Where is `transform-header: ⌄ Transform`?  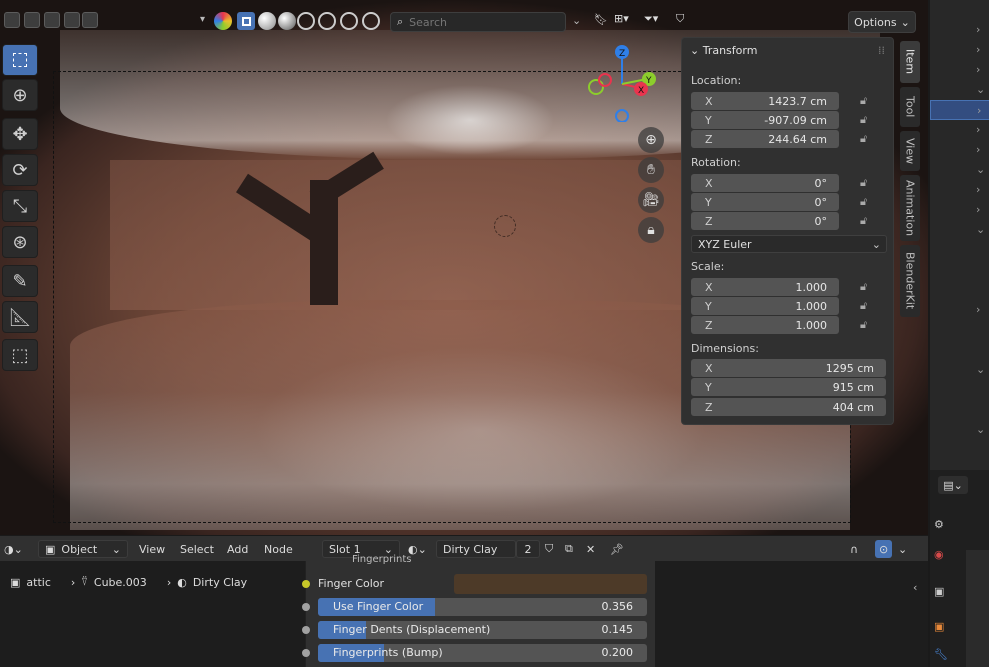
transform-header: ⌄ Transform is located at coordinates (723, 50).